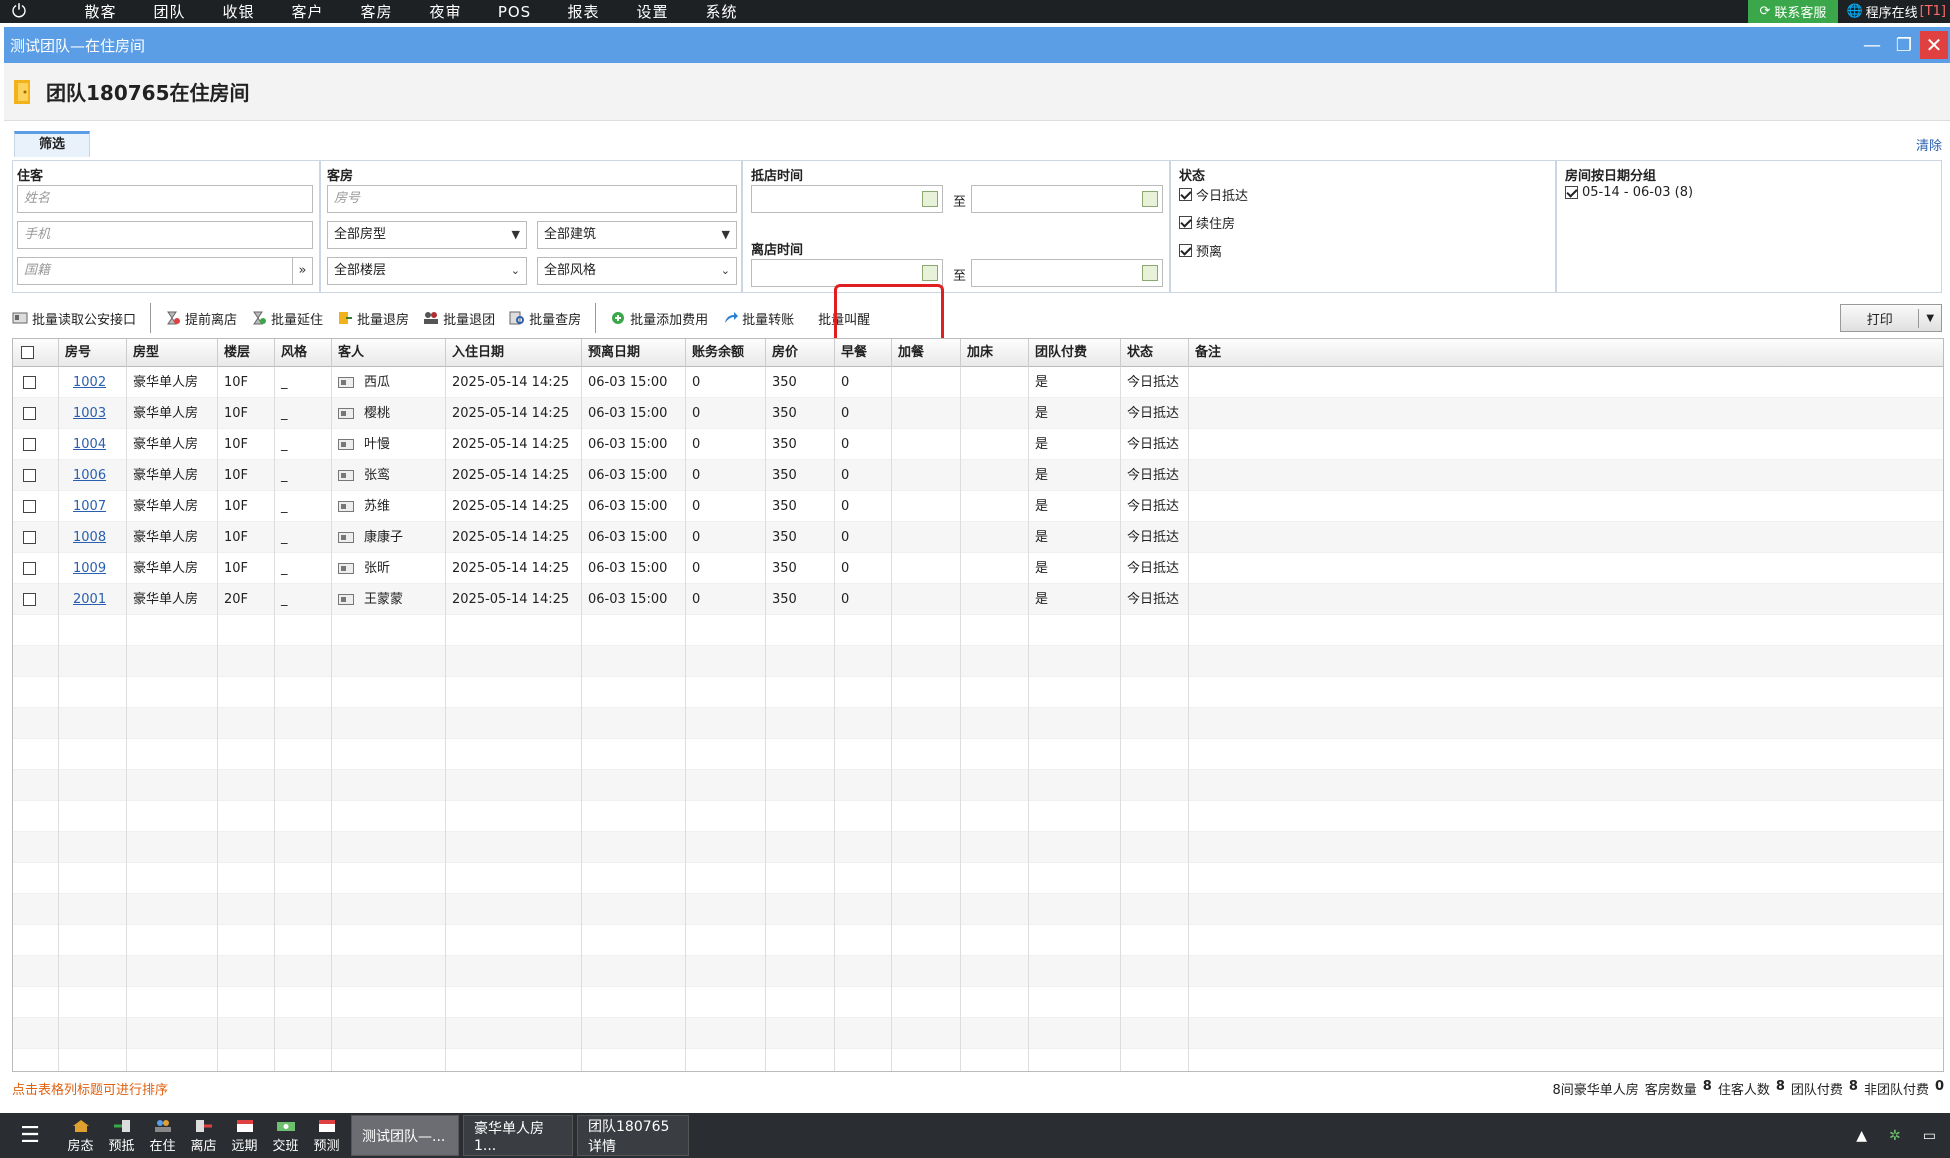 This screenshot has height=1158, width=1950. I want to click on status-checkbox-due-out: 预离, so click(1200, 250).